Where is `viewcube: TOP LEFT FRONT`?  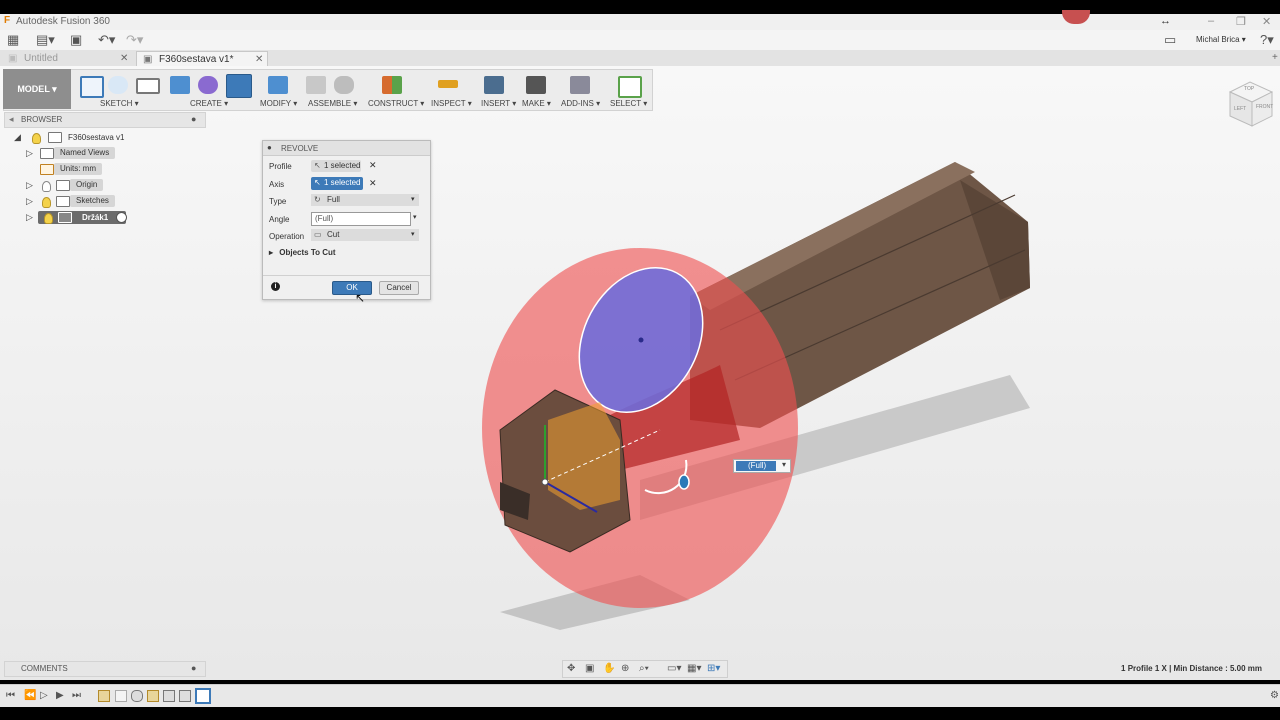 viewcube: TOP LEFT FRONT is located at coordinates (1251, 103).